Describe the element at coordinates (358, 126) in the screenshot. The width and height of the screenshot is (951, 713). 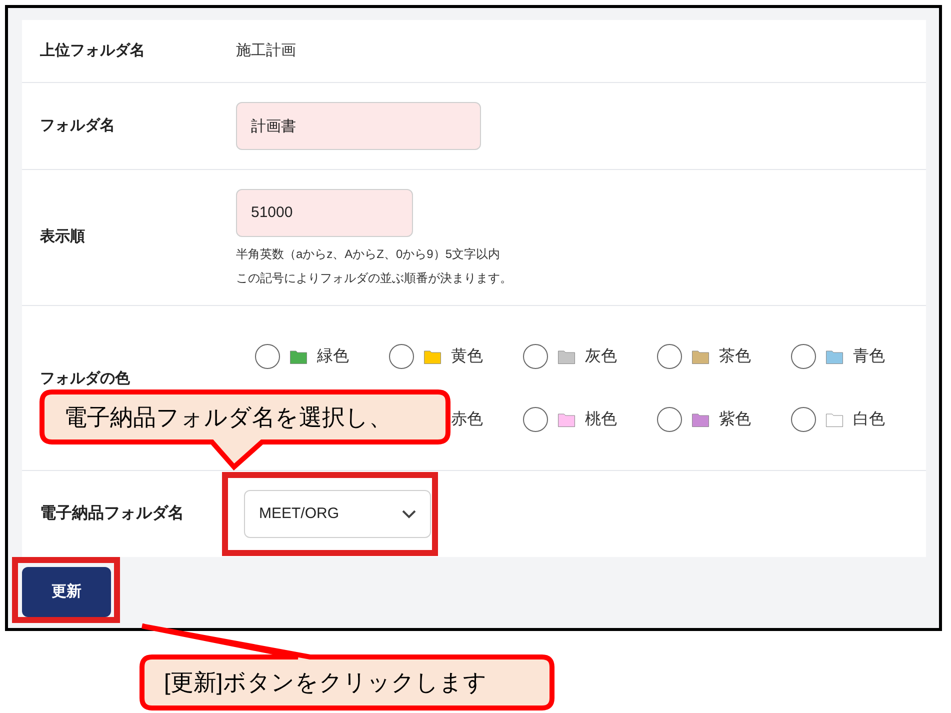
I see `input-field: 計画書` at that location.